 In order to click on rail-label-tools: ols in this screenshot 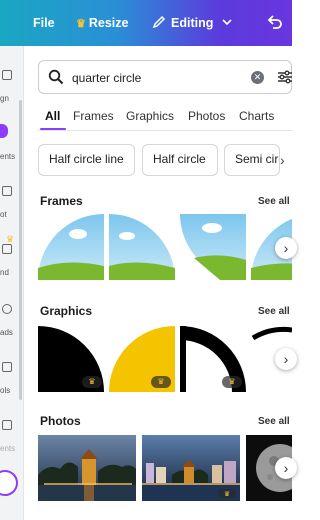, I will do `click(5, 390)`.